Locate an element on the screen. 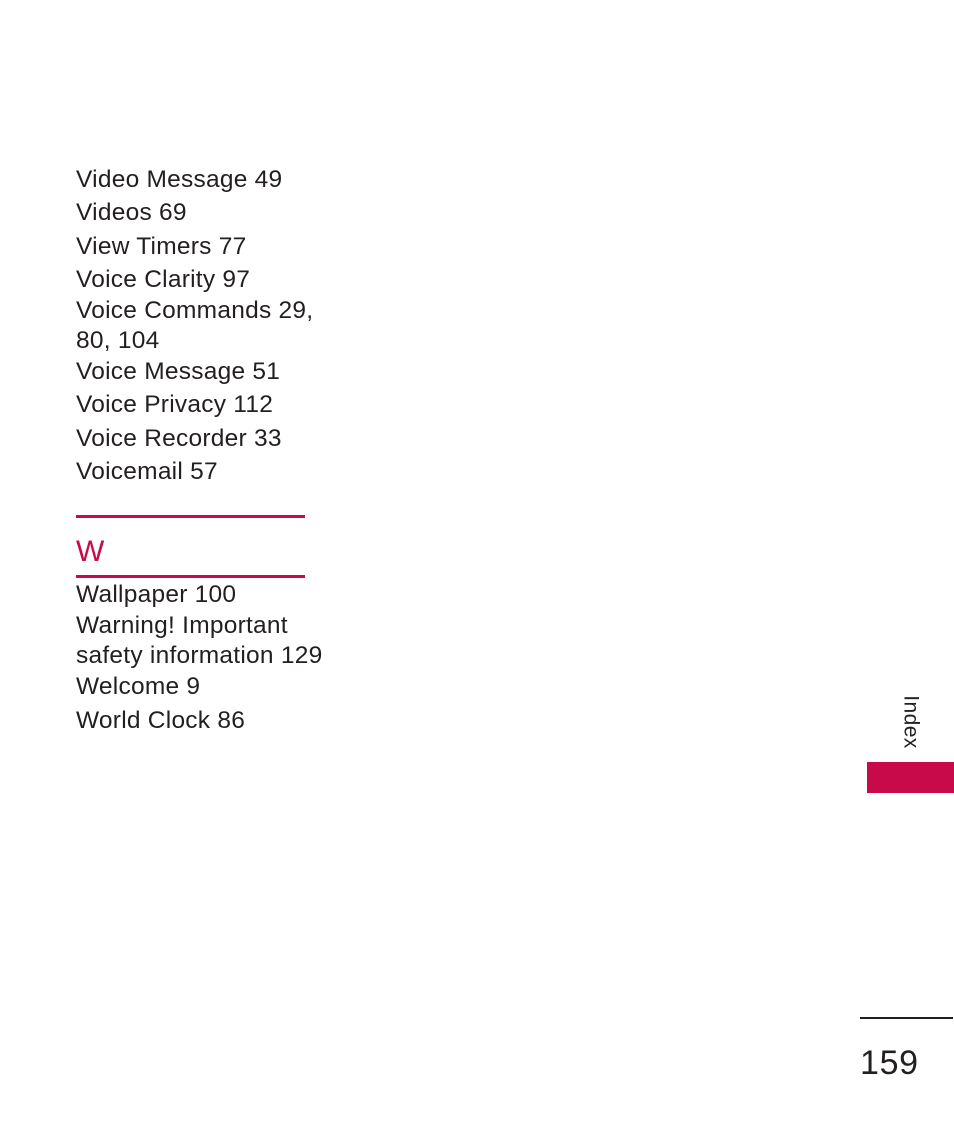 This screenshot has height=1145, width=954. index-entry: View Timers 77 is located at coordinates (161, 246).